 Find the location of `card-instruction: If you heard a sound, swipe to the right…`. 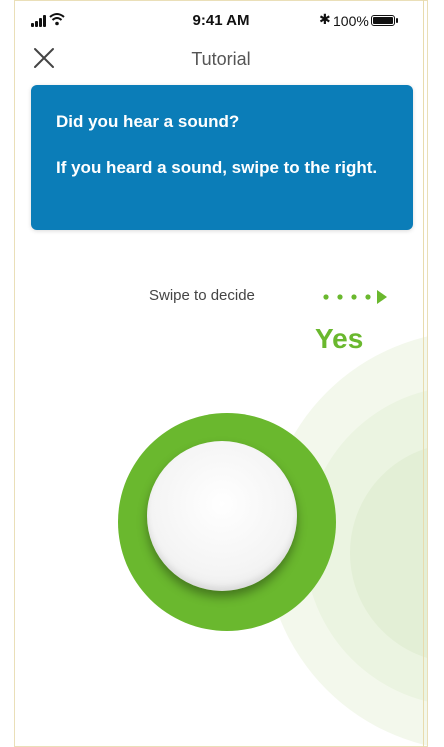

card-instruction: If you heard a sound, swipe to the right… is located at coordinates (217, 167).